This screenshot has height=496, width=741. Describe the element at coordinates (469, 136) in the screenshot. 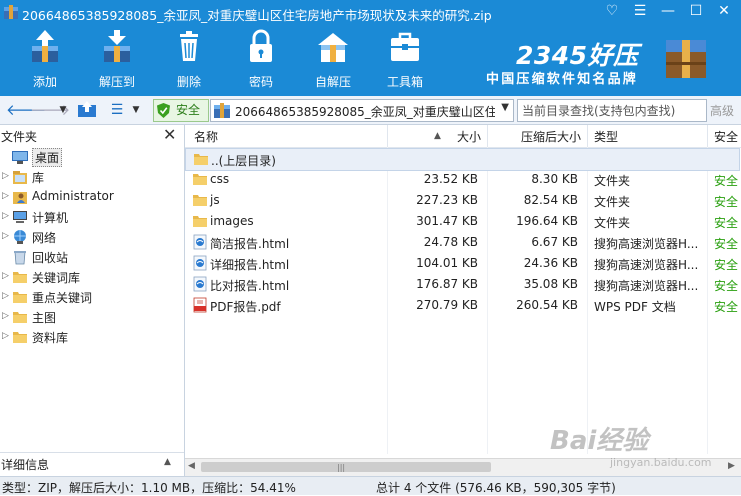

I see `column-size: 大小` at that location.